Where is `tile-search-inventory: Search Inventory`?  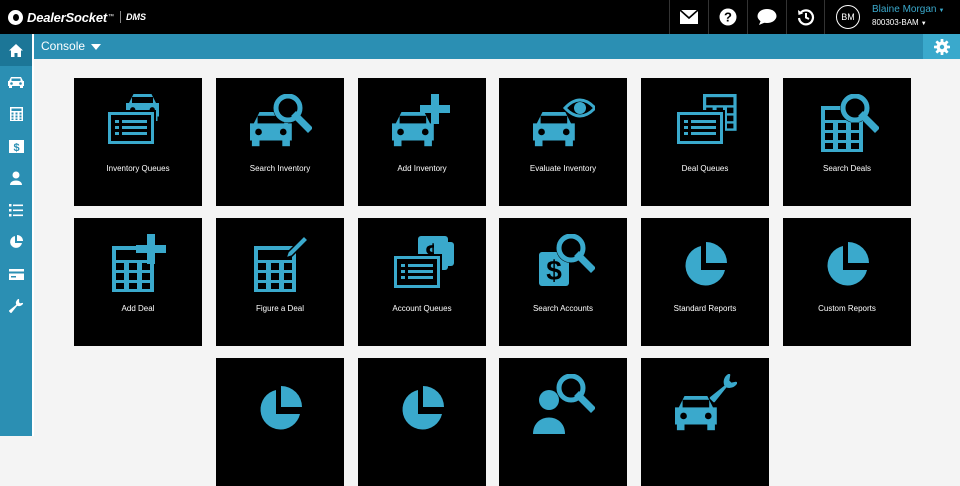
tile-search-inventory: Search Inventory is located at coordinates (280, 142).